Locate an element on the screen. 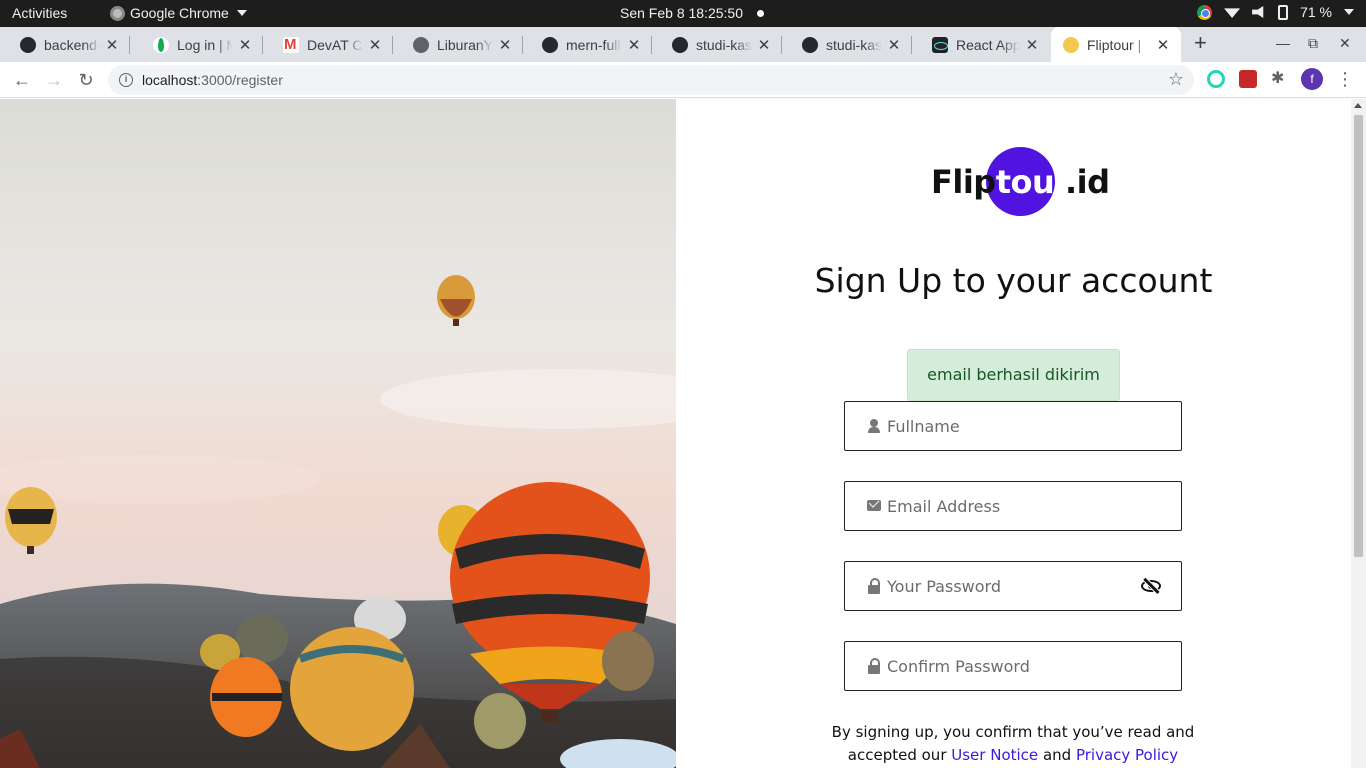 The width and height of the screenshot is (1366, 768). fullname-input is located at coordinates (1012, 426).